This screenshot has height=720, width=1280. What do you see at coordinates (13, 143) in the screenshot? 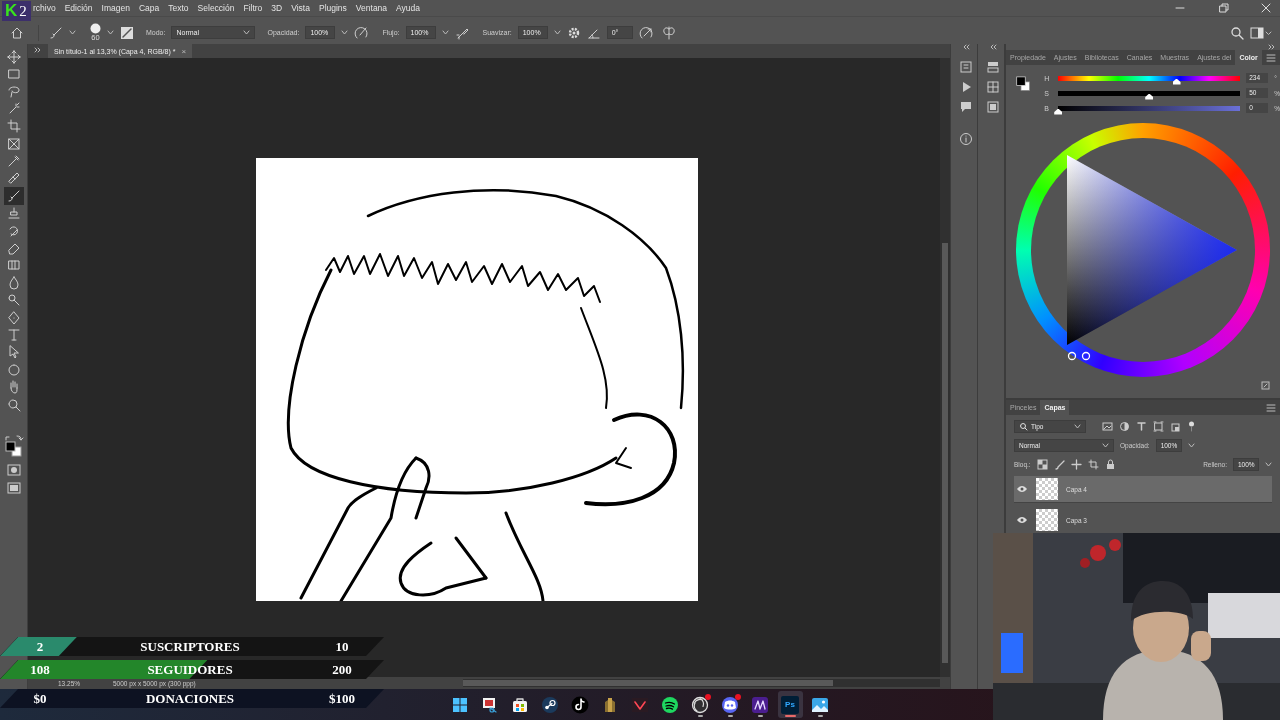
I see `frame-icon` at bounding box center [13, 143].